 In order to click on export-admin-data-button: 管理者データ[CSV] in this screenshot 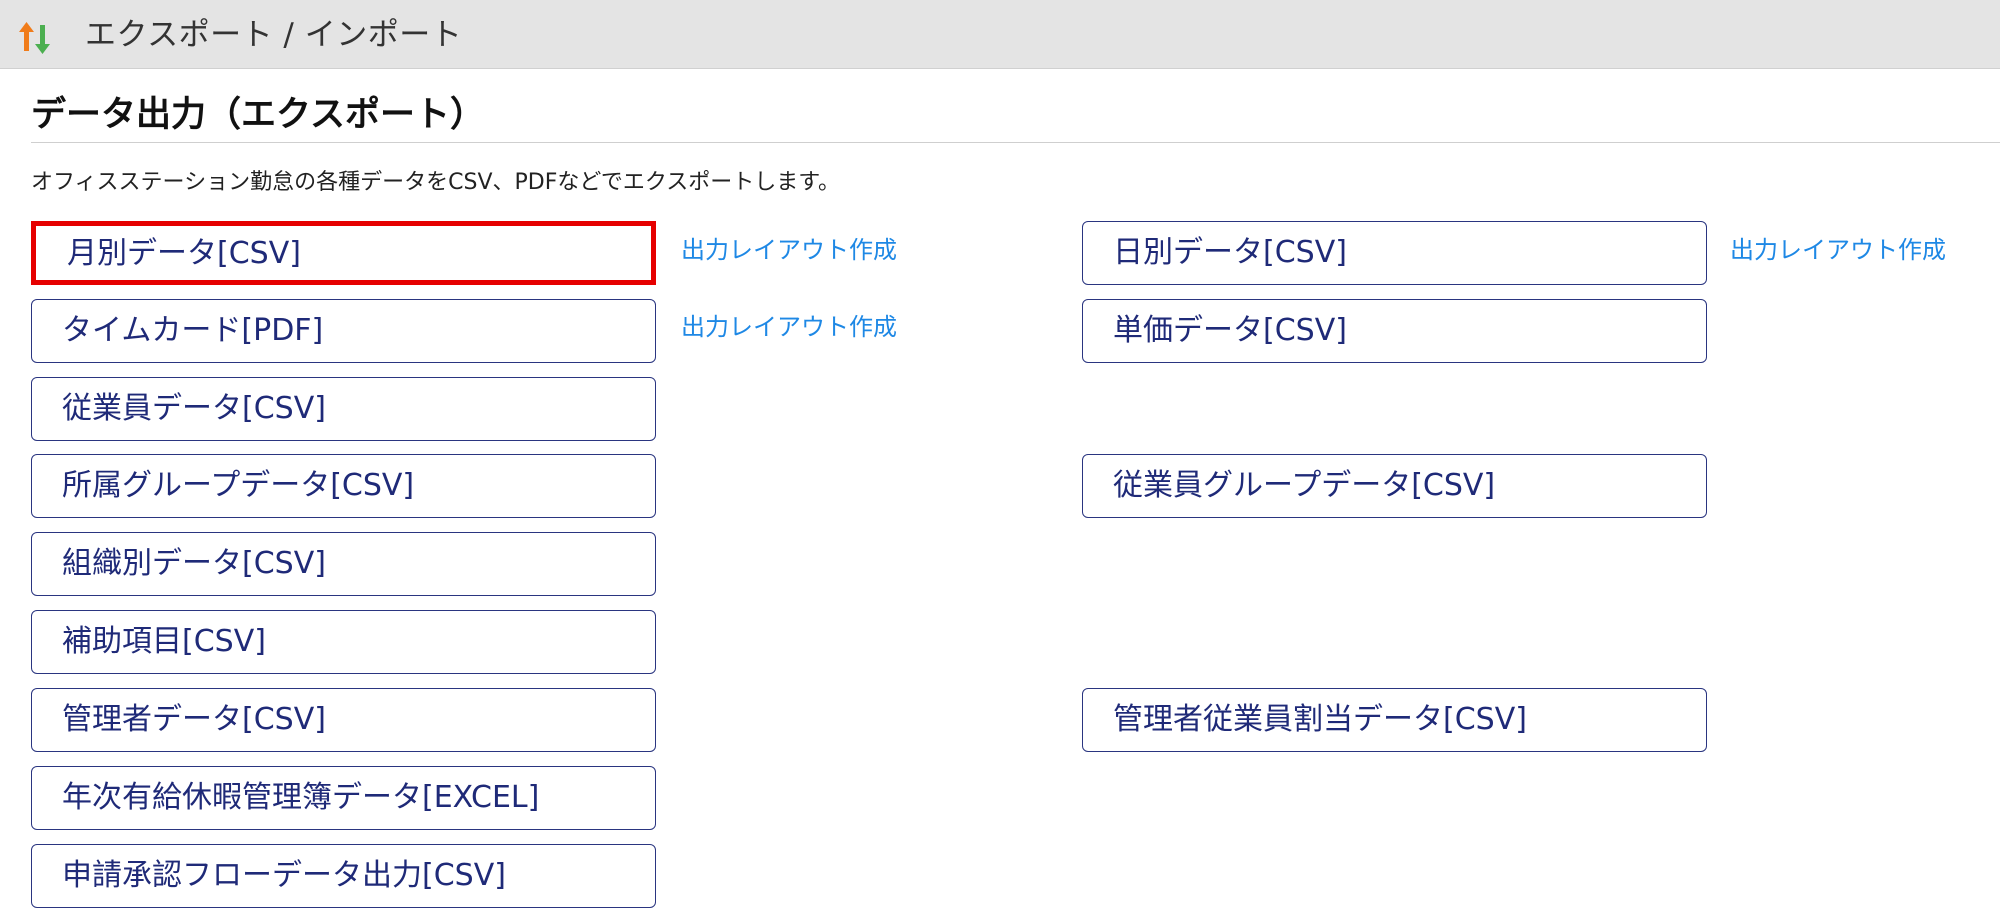, I will do `click(343, 720)`.